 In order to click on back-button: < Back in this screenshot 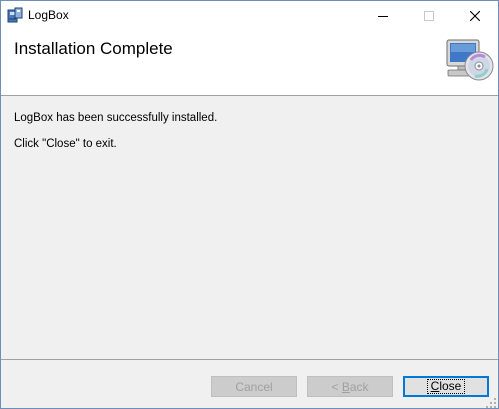, I will do `click(350, 386)`.